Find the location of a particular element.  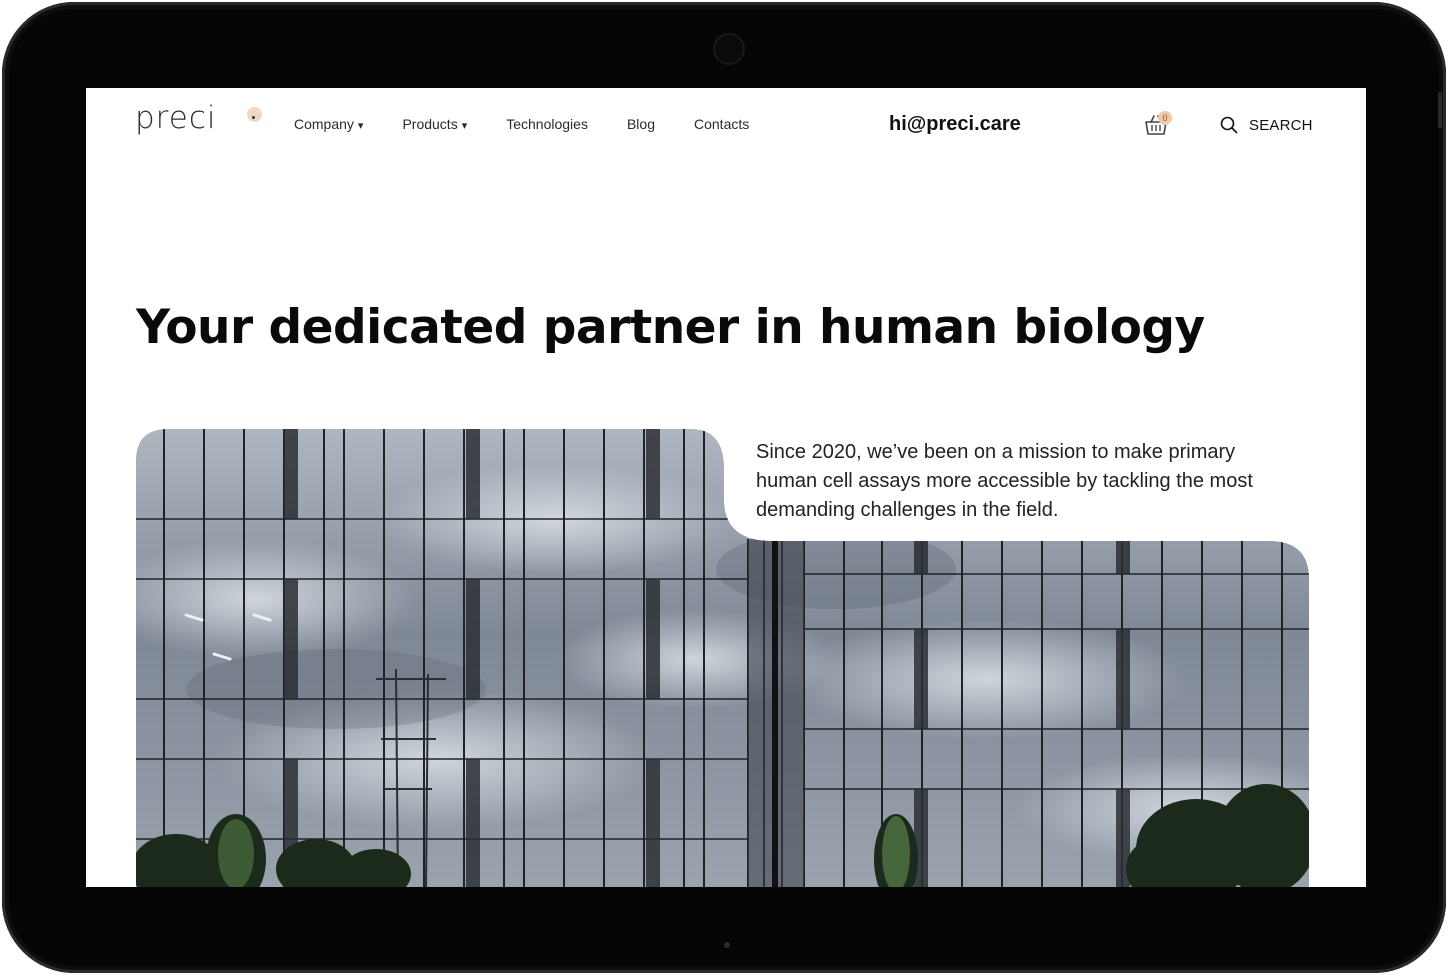

logo-text: preci is located at coordinates (176, 118).